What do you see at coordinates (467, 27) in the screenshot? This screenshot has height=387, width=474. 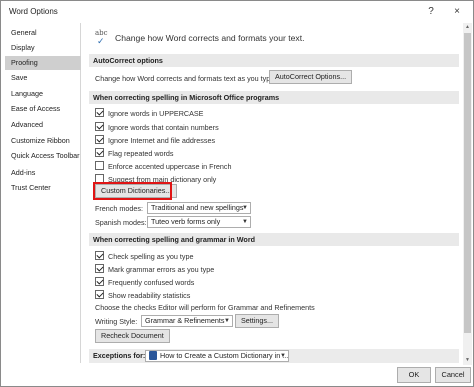 I see `scroll-up-arrow-icon: ▲` at bounding box center [467, 27].